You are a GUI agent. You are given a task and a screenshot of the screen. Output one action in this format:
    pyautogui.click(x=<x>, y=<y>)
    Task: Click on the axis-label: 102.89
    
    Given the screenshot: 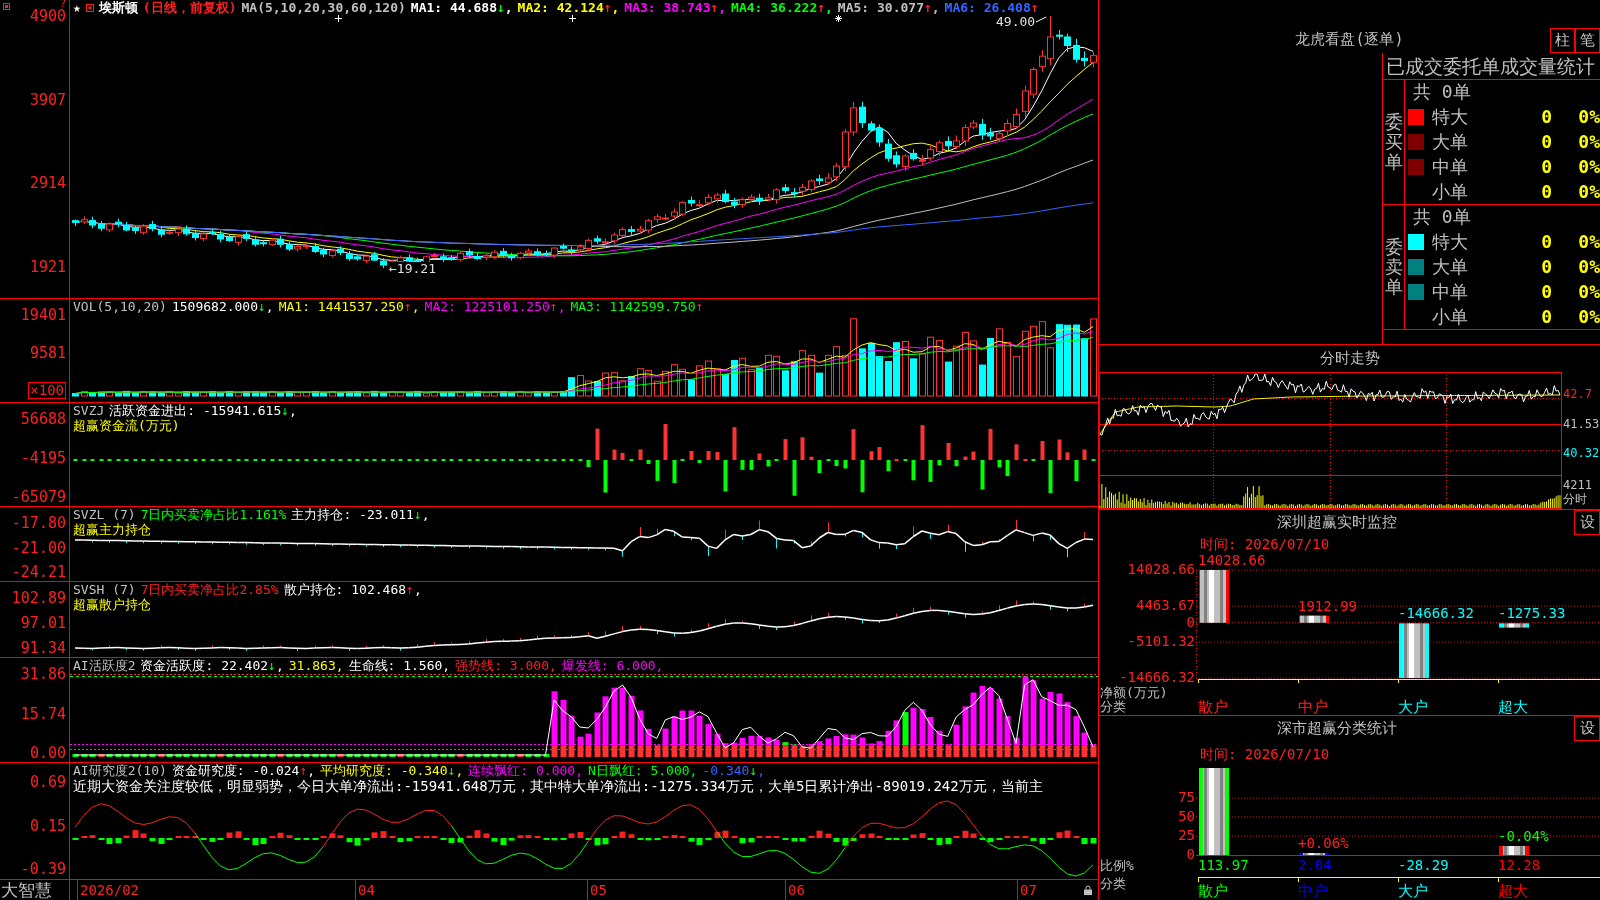 What is the action you would take?
    pyautogui.click(x=38, y=598)
    